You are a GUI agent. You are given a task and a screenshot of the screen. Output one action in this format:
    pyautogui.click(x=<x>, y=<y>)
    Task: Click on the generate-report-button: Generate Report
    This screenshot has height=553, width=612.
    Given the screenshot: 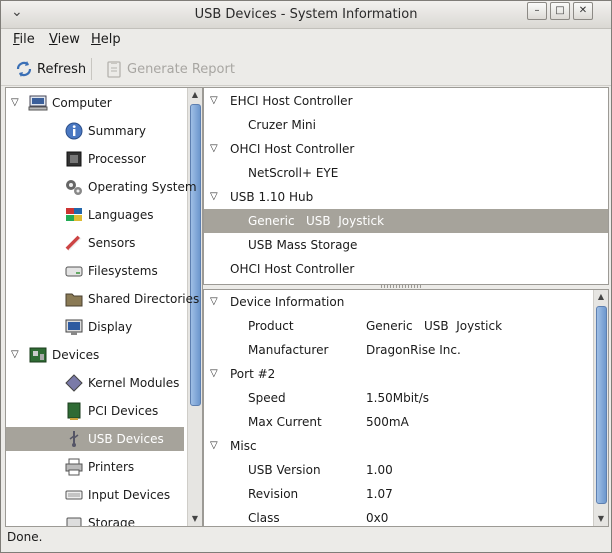 What is the action you would take?
    pyautogui.click(x=170, y=69)
    